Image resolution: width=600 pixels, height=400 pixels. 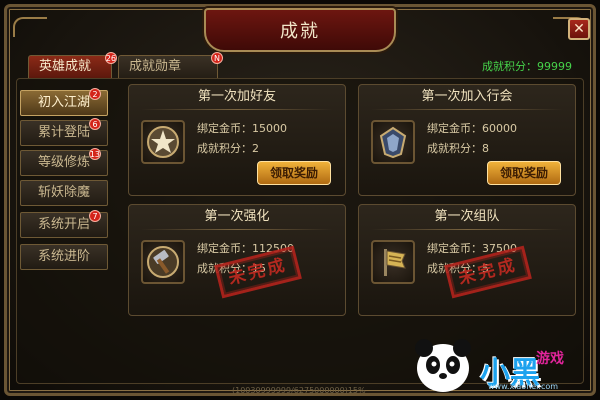 I want to click on notification-badge: 6, so click(x=95, y=124).